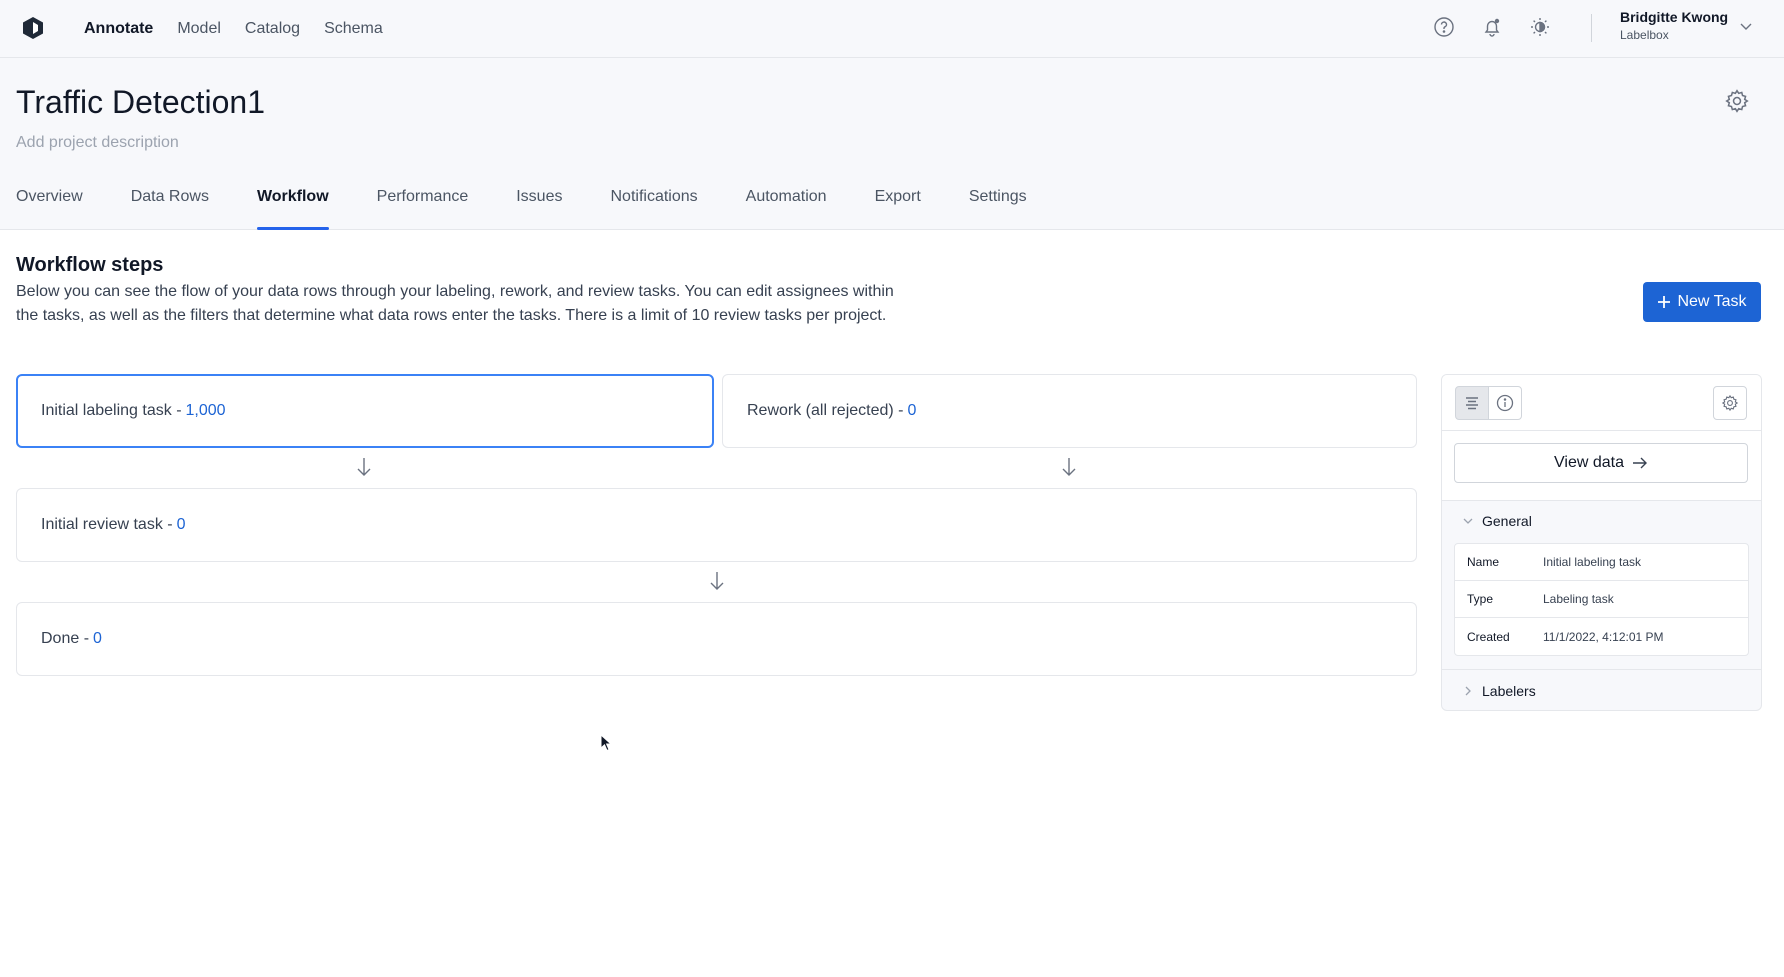  I want to click on card-label: Initial review task -, so click(107, 524).